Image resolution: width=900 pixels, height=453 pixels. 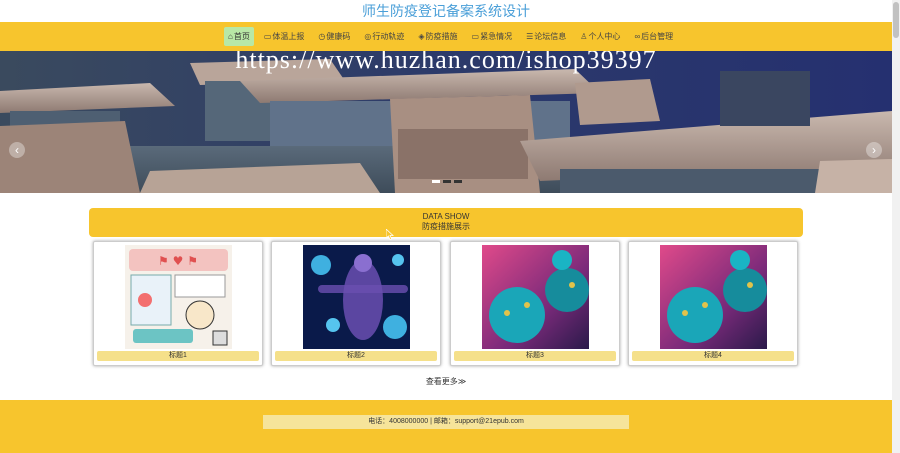 I want to click on watermark-url: https://www.huzhan.com/ishop39397, so click(x=446, y=62).